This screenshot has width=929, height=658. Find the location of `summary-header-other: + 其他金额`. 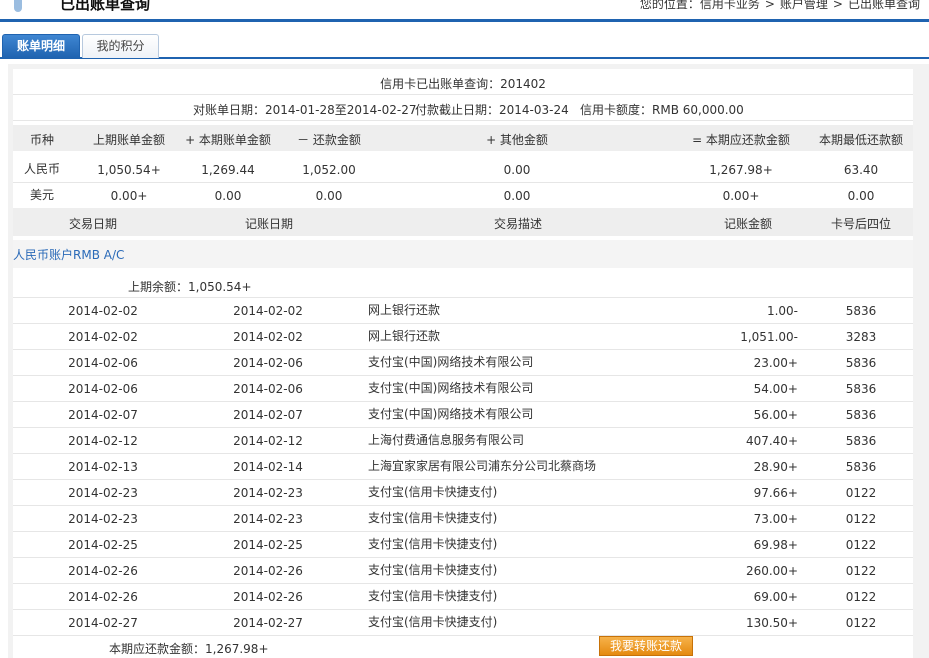

summary-header-other: + 其他金额 is located at coordinates (517, 140).